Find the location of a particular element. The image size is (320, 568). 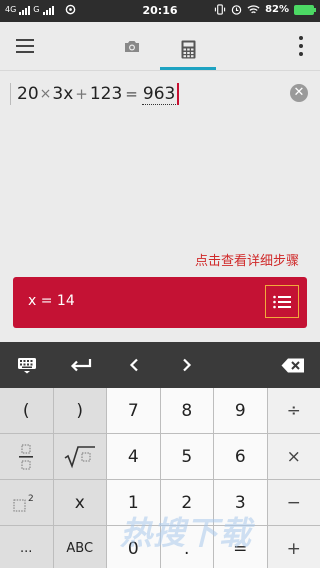

expr-token: 20 is located at coordinates (28, 94).